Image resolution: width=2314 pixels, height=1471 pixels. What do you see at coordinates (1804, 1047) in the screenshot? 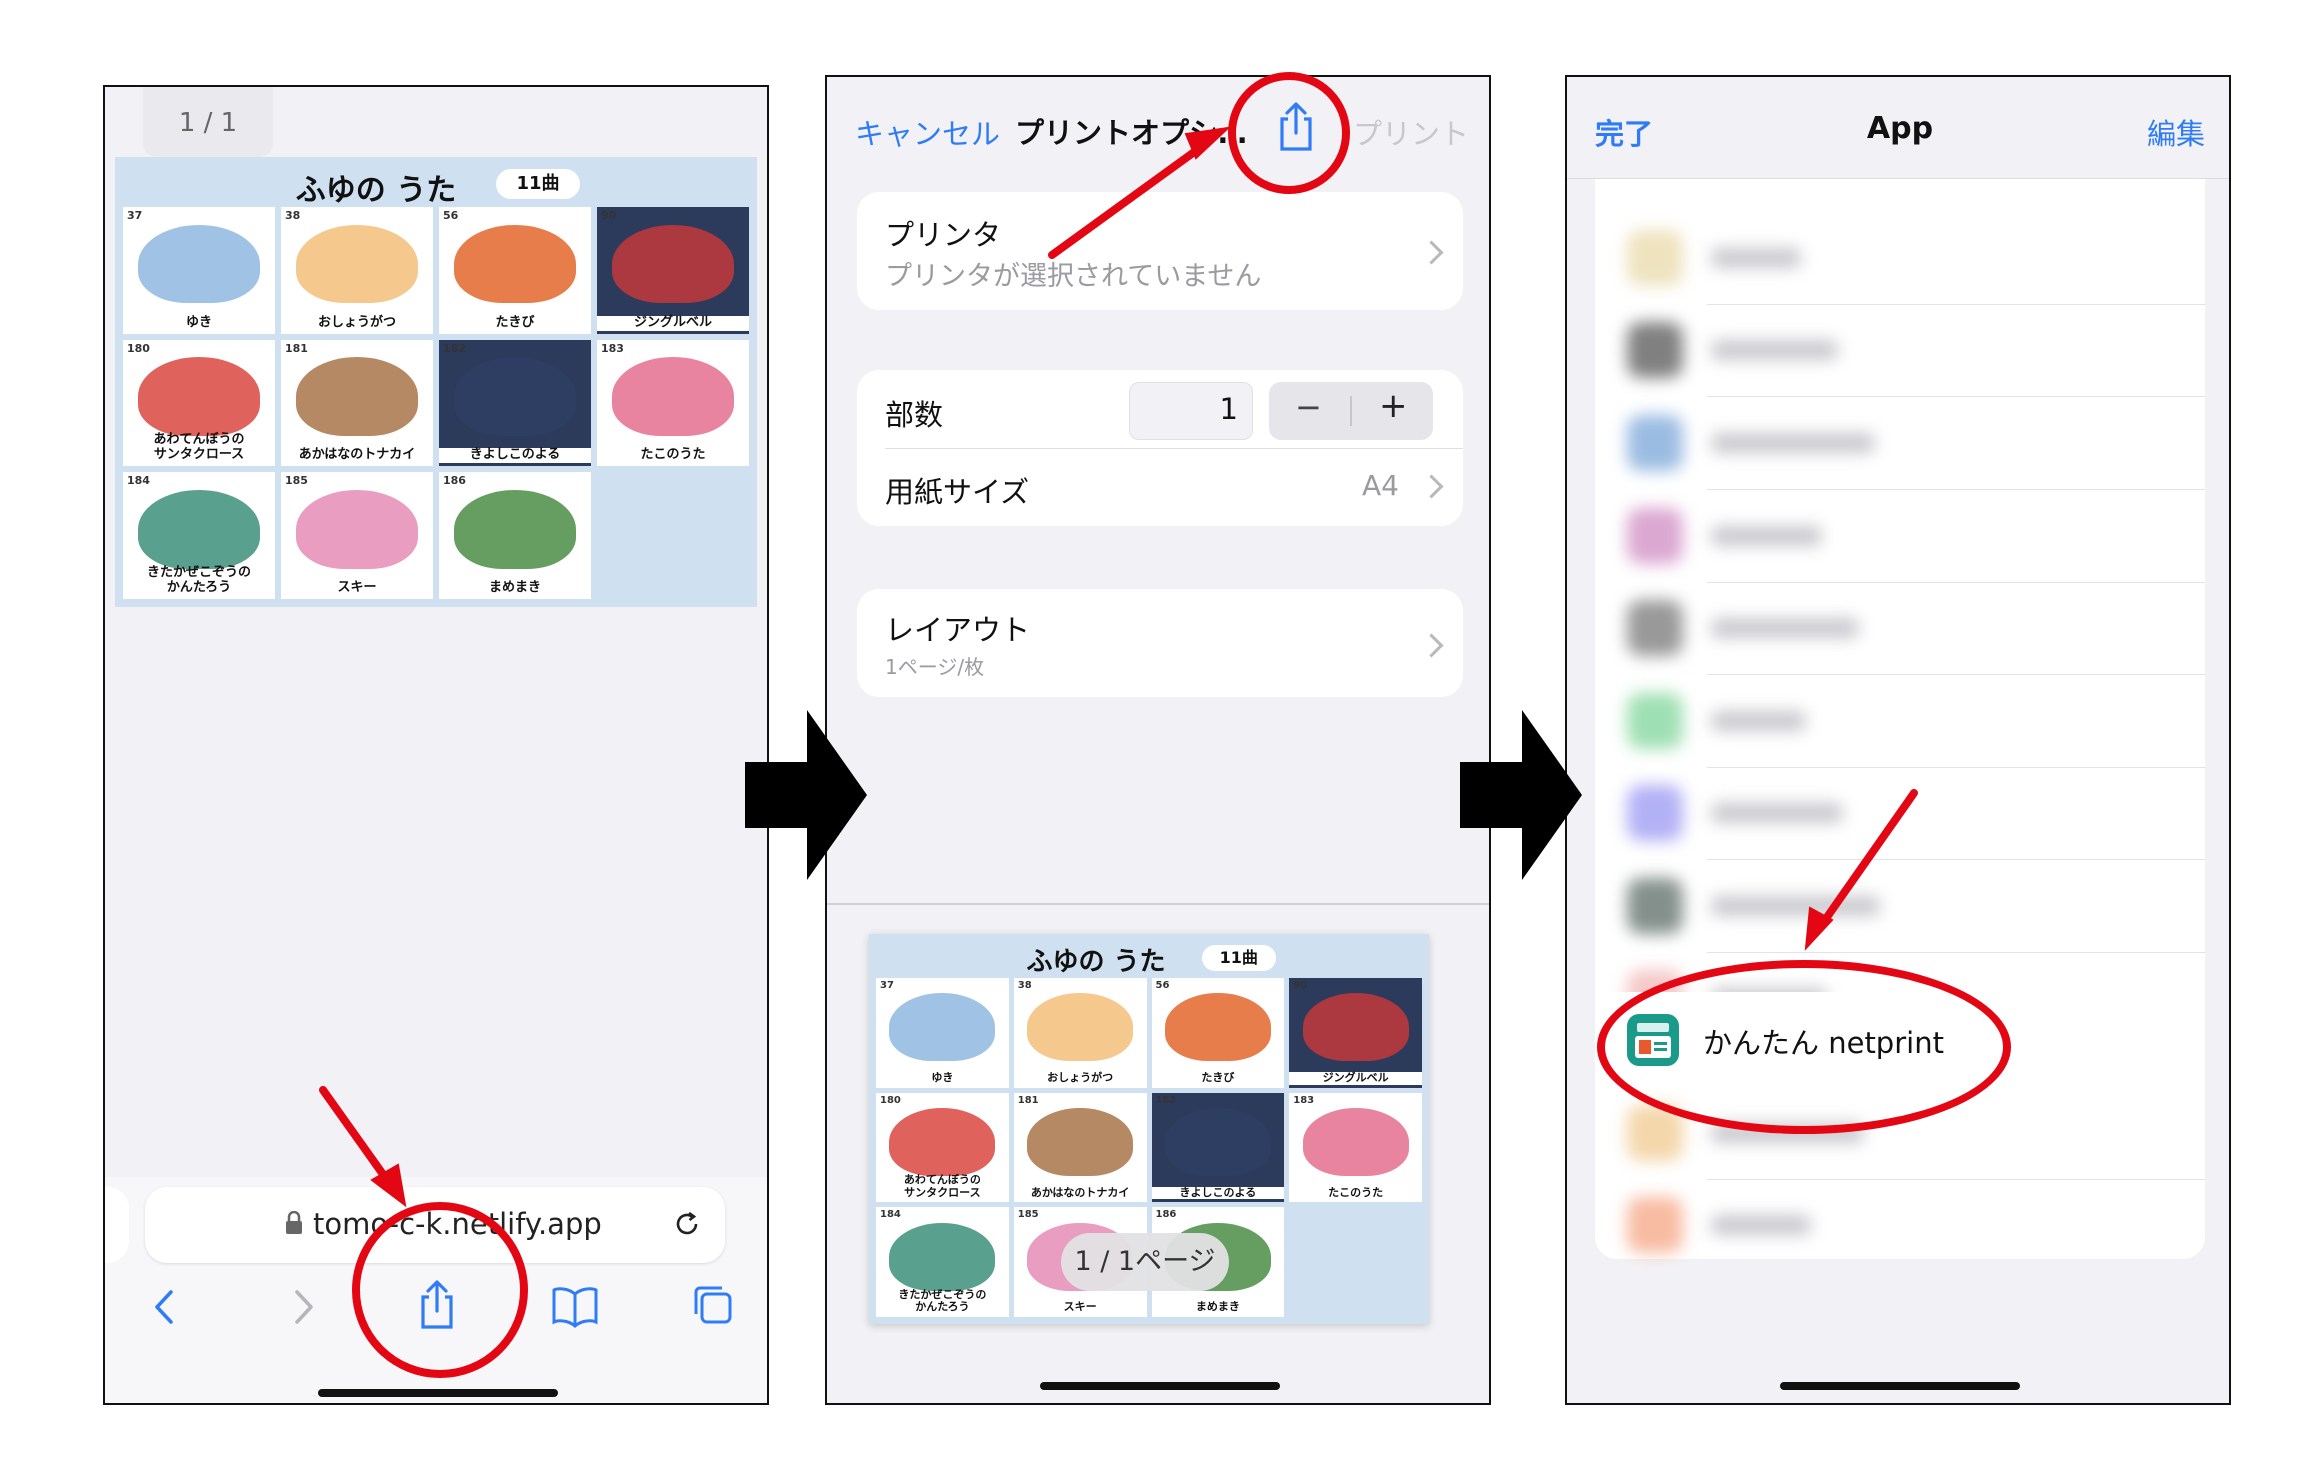
I see `highlight-circle-netprint` at bounding box center [1804, 1047].